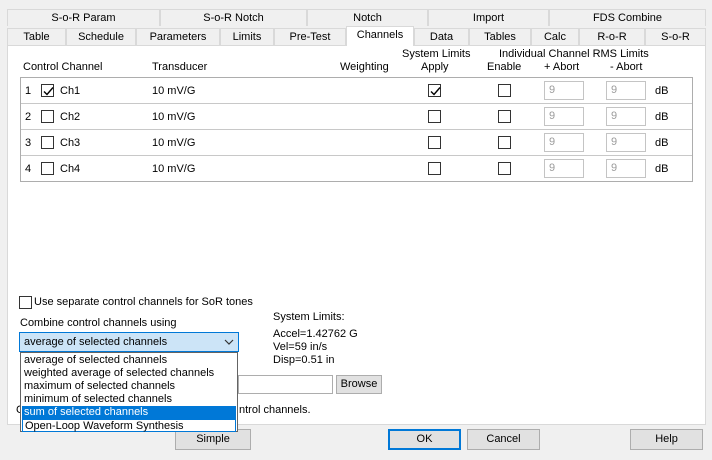  I want to click on header-weighting: Weighting, so click(364, 67).